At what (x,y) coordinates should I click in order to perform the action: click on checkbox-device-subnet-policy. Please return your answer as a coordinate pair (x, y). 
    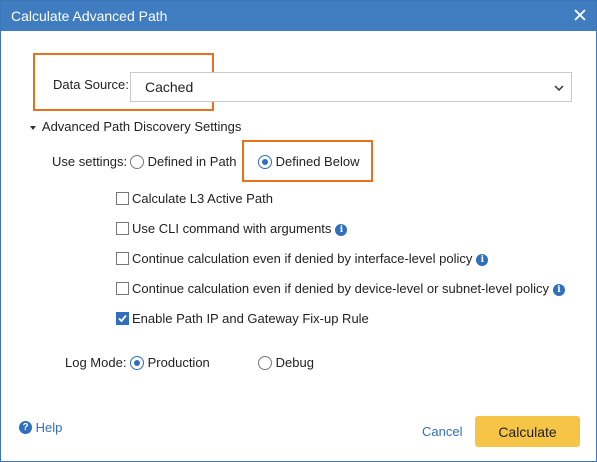
    Looking at the image, I should click on (122, 288).